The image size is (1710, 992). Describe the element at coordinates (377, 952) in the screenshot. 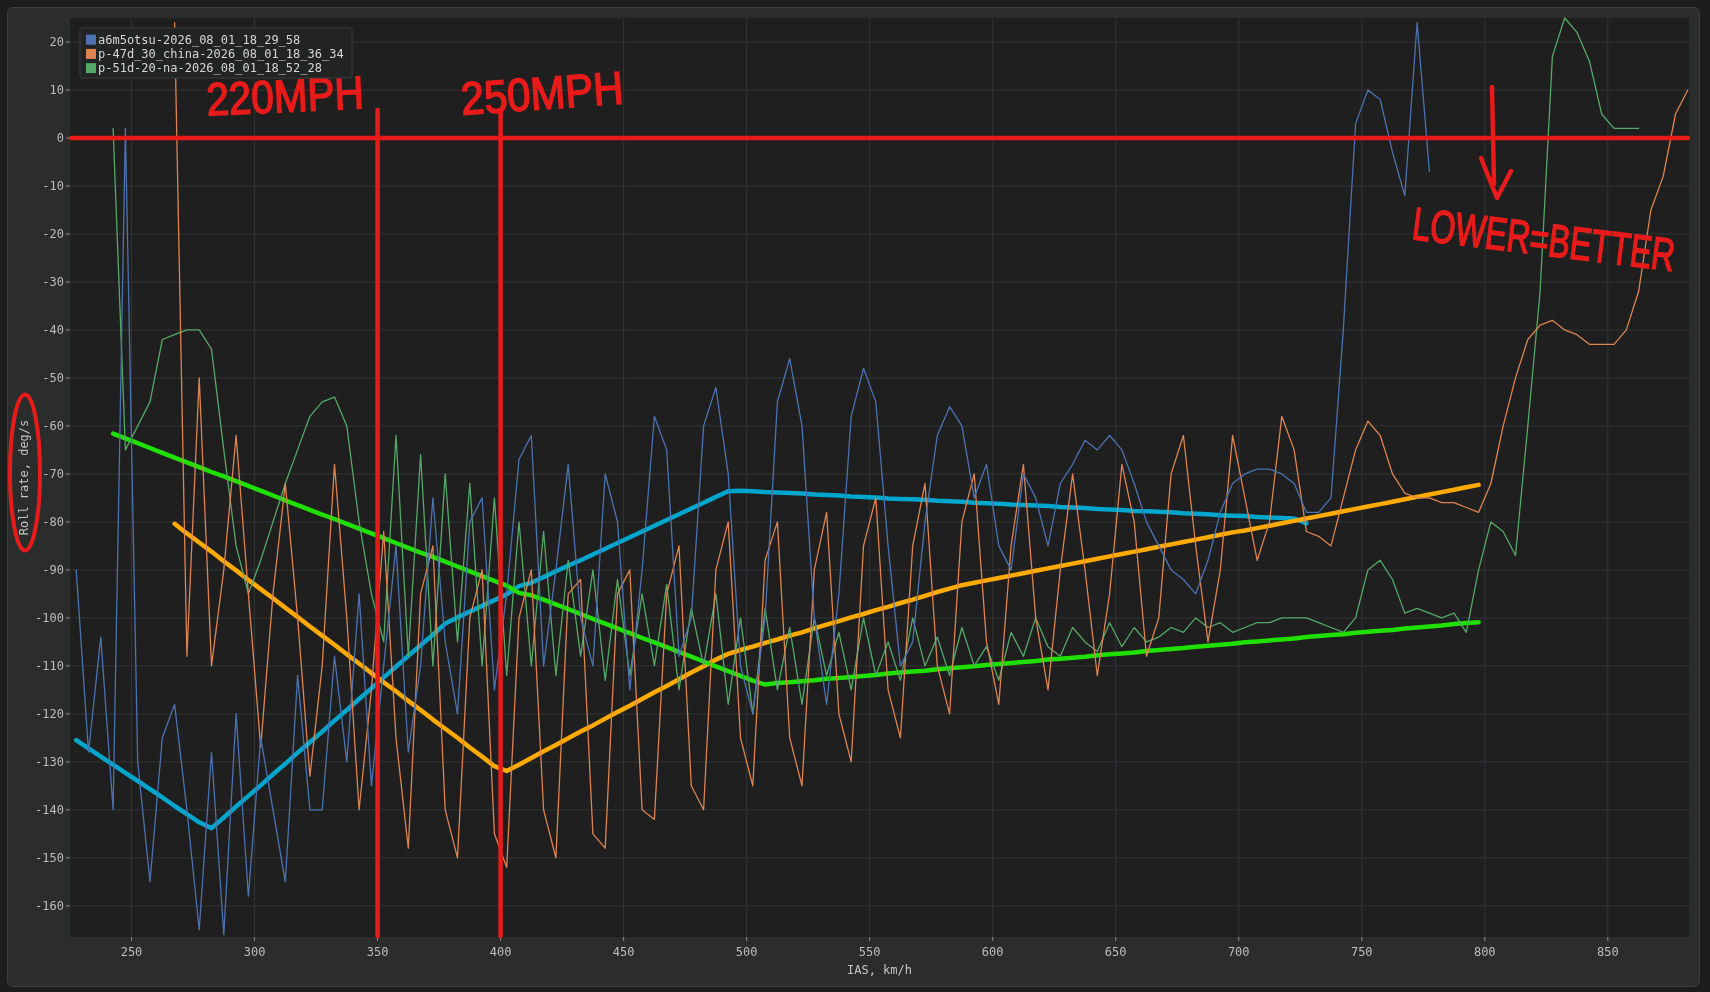

I see `x-tick-label: 350` at that location.